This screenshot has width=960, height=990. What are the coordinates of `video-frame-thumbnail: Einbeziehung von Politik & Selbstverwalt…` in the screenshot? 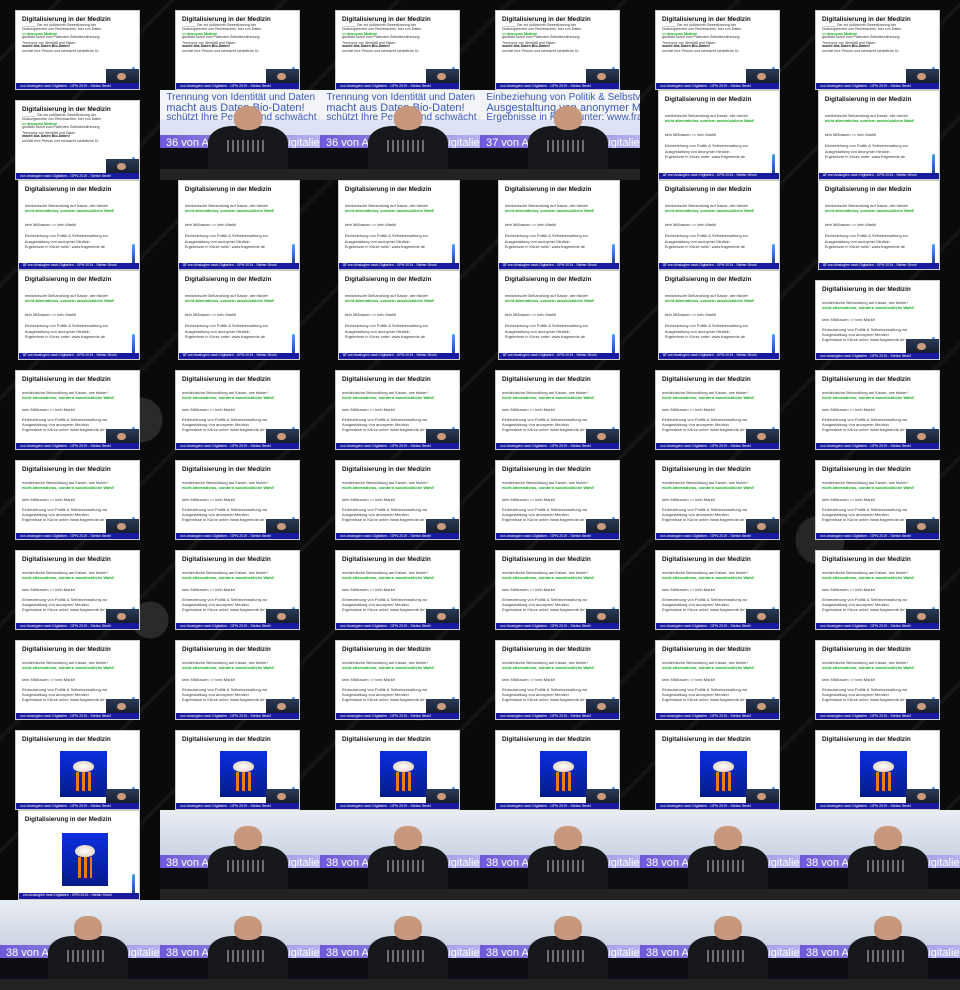 It's located at (560, 135).